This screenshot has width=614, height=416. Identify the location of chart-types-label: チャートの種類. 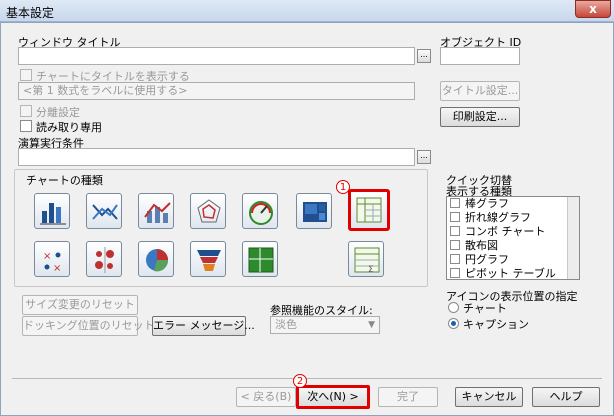
(64, 180).